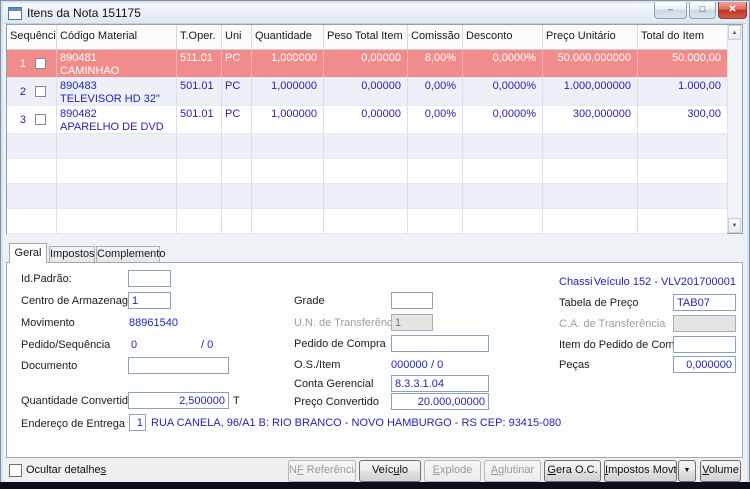 The width and height of the screenshot is (750, 489). I want to click on row-unit-price: 50.000,000000, so click(590, 63).